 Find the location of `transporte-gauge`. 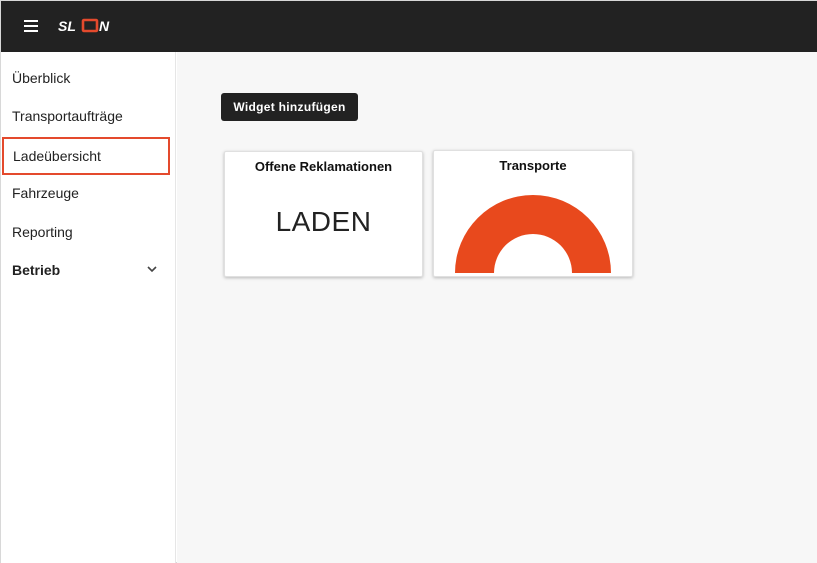

transporte-gauge is located at coordinates (533, 234).